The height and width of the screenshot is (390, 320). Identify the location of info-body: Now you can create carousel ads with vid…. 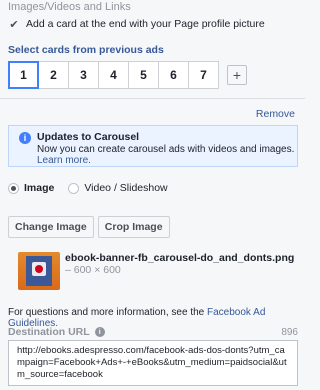
(167, 155).